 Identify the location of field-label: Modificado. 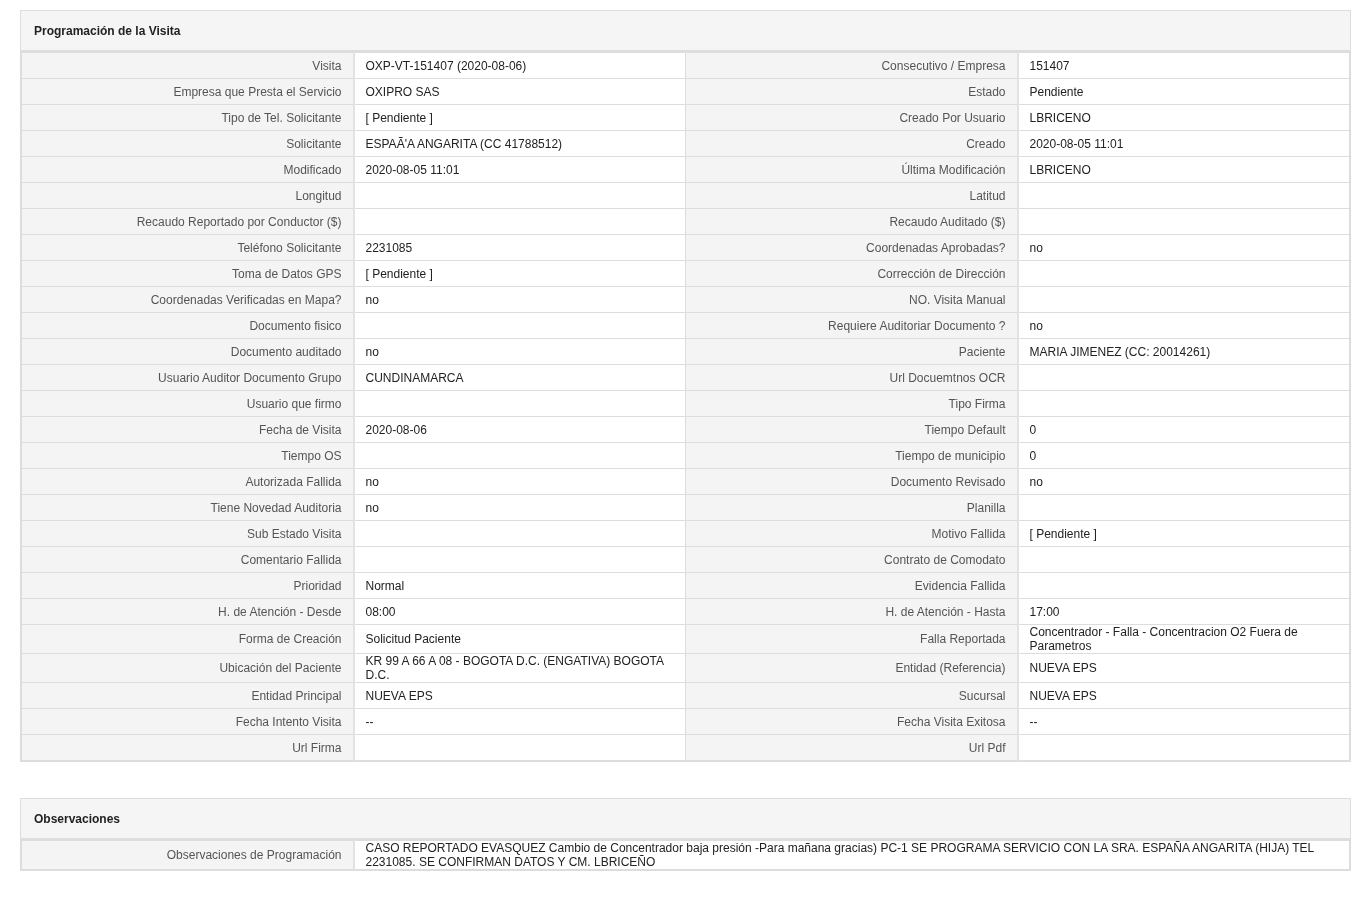
(187, 169).